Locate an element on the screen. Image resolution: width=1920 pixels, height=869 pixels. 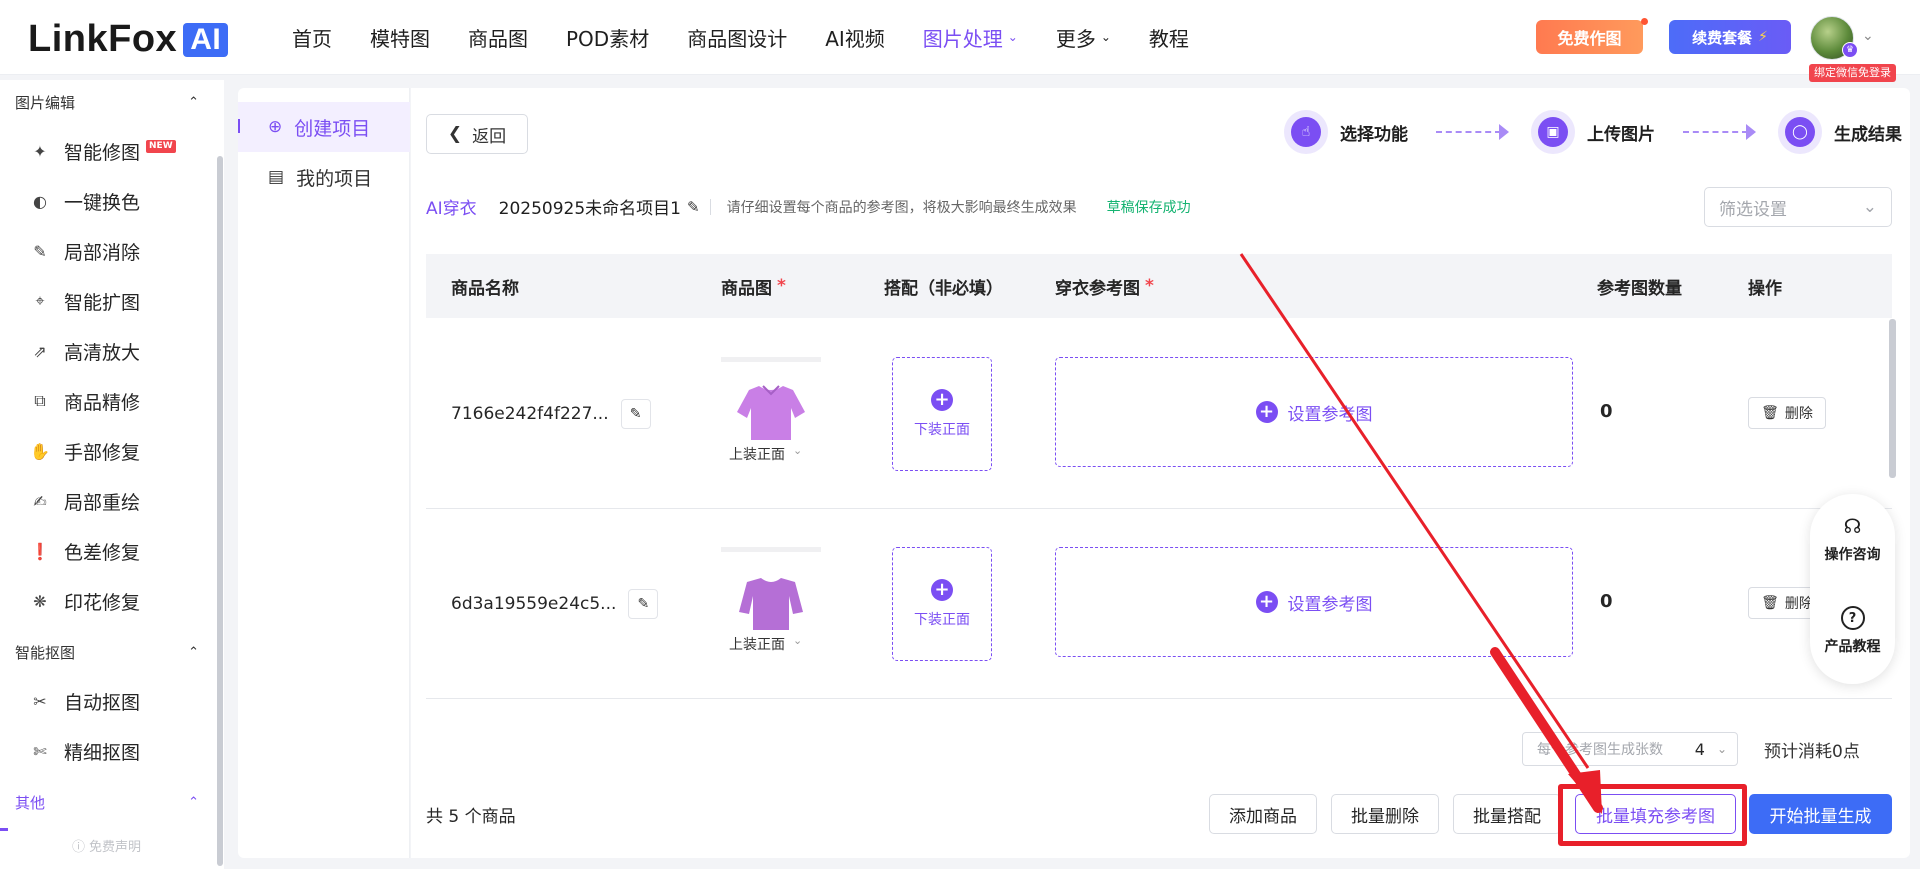
generate-count-select: 每个参考图生成张数 4 ⌄ is located at coordinates (1630, 749).